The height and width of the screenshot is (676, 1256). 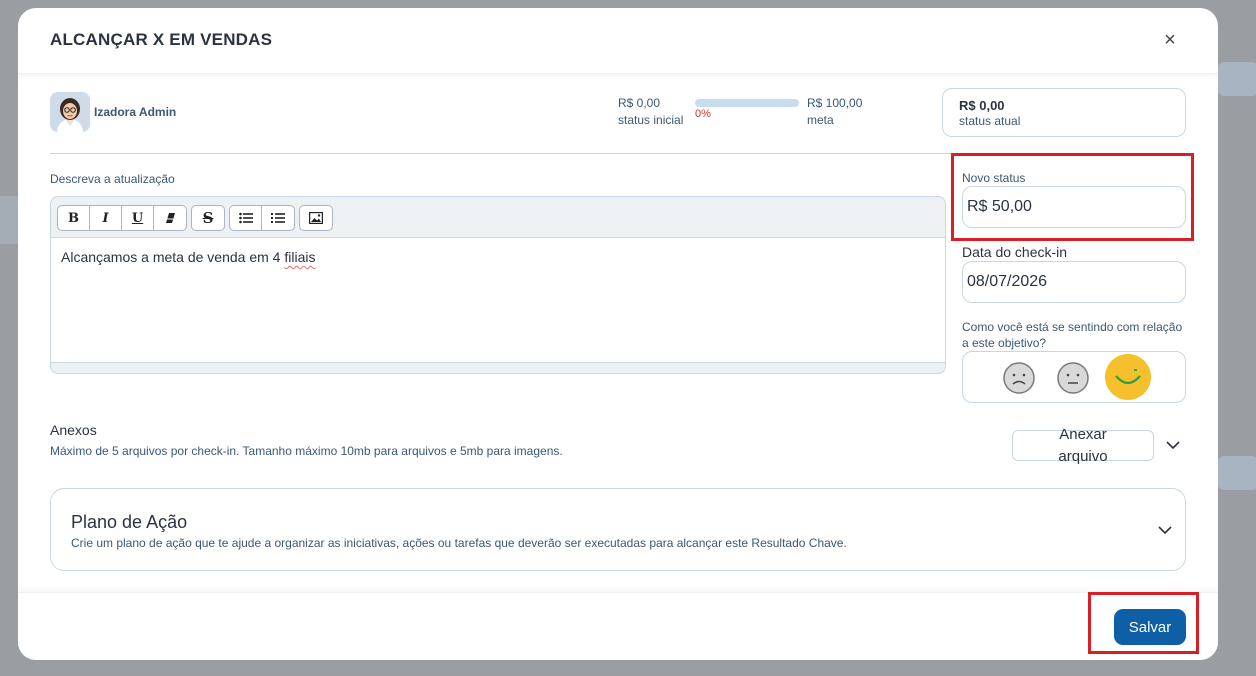 I want to click on modal-header: ALCANÇAR X EM VENDAS ×, so click(x=618, y=41).